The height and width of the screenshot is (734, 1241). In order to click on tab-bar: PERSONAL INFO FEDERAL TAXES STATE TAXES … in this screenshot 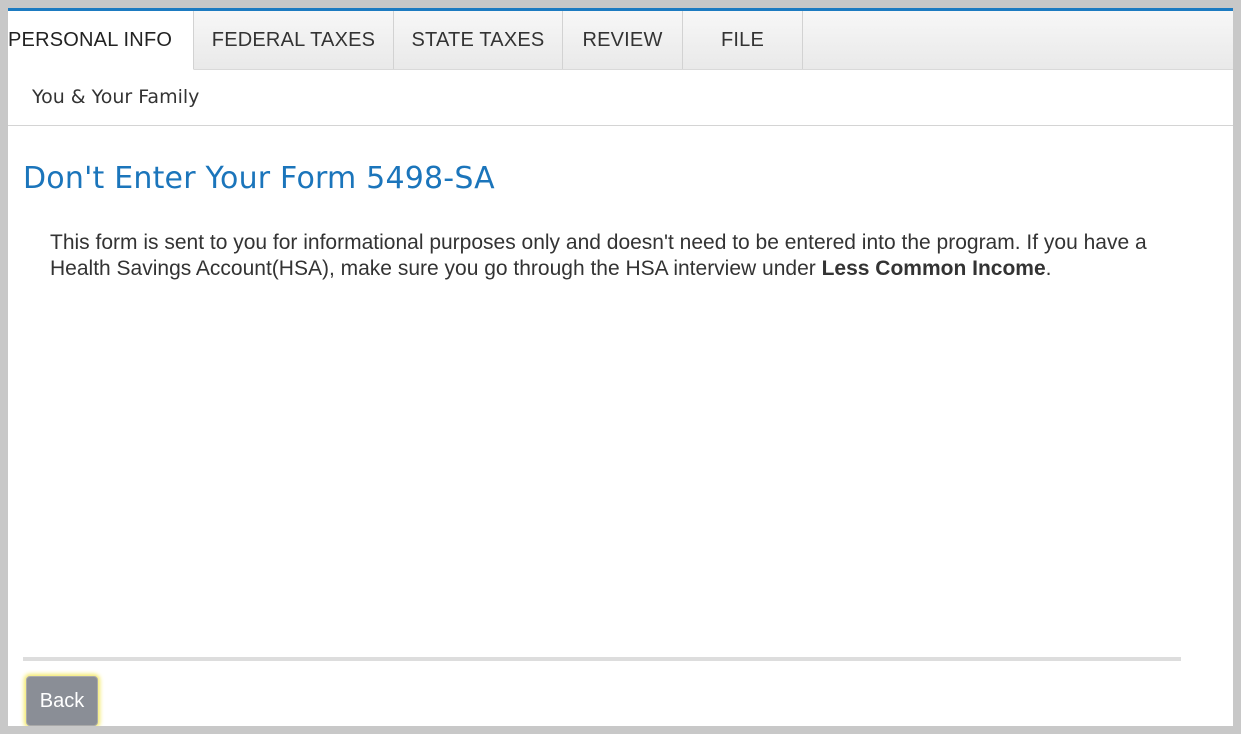, I will do `click(620, 40)`.